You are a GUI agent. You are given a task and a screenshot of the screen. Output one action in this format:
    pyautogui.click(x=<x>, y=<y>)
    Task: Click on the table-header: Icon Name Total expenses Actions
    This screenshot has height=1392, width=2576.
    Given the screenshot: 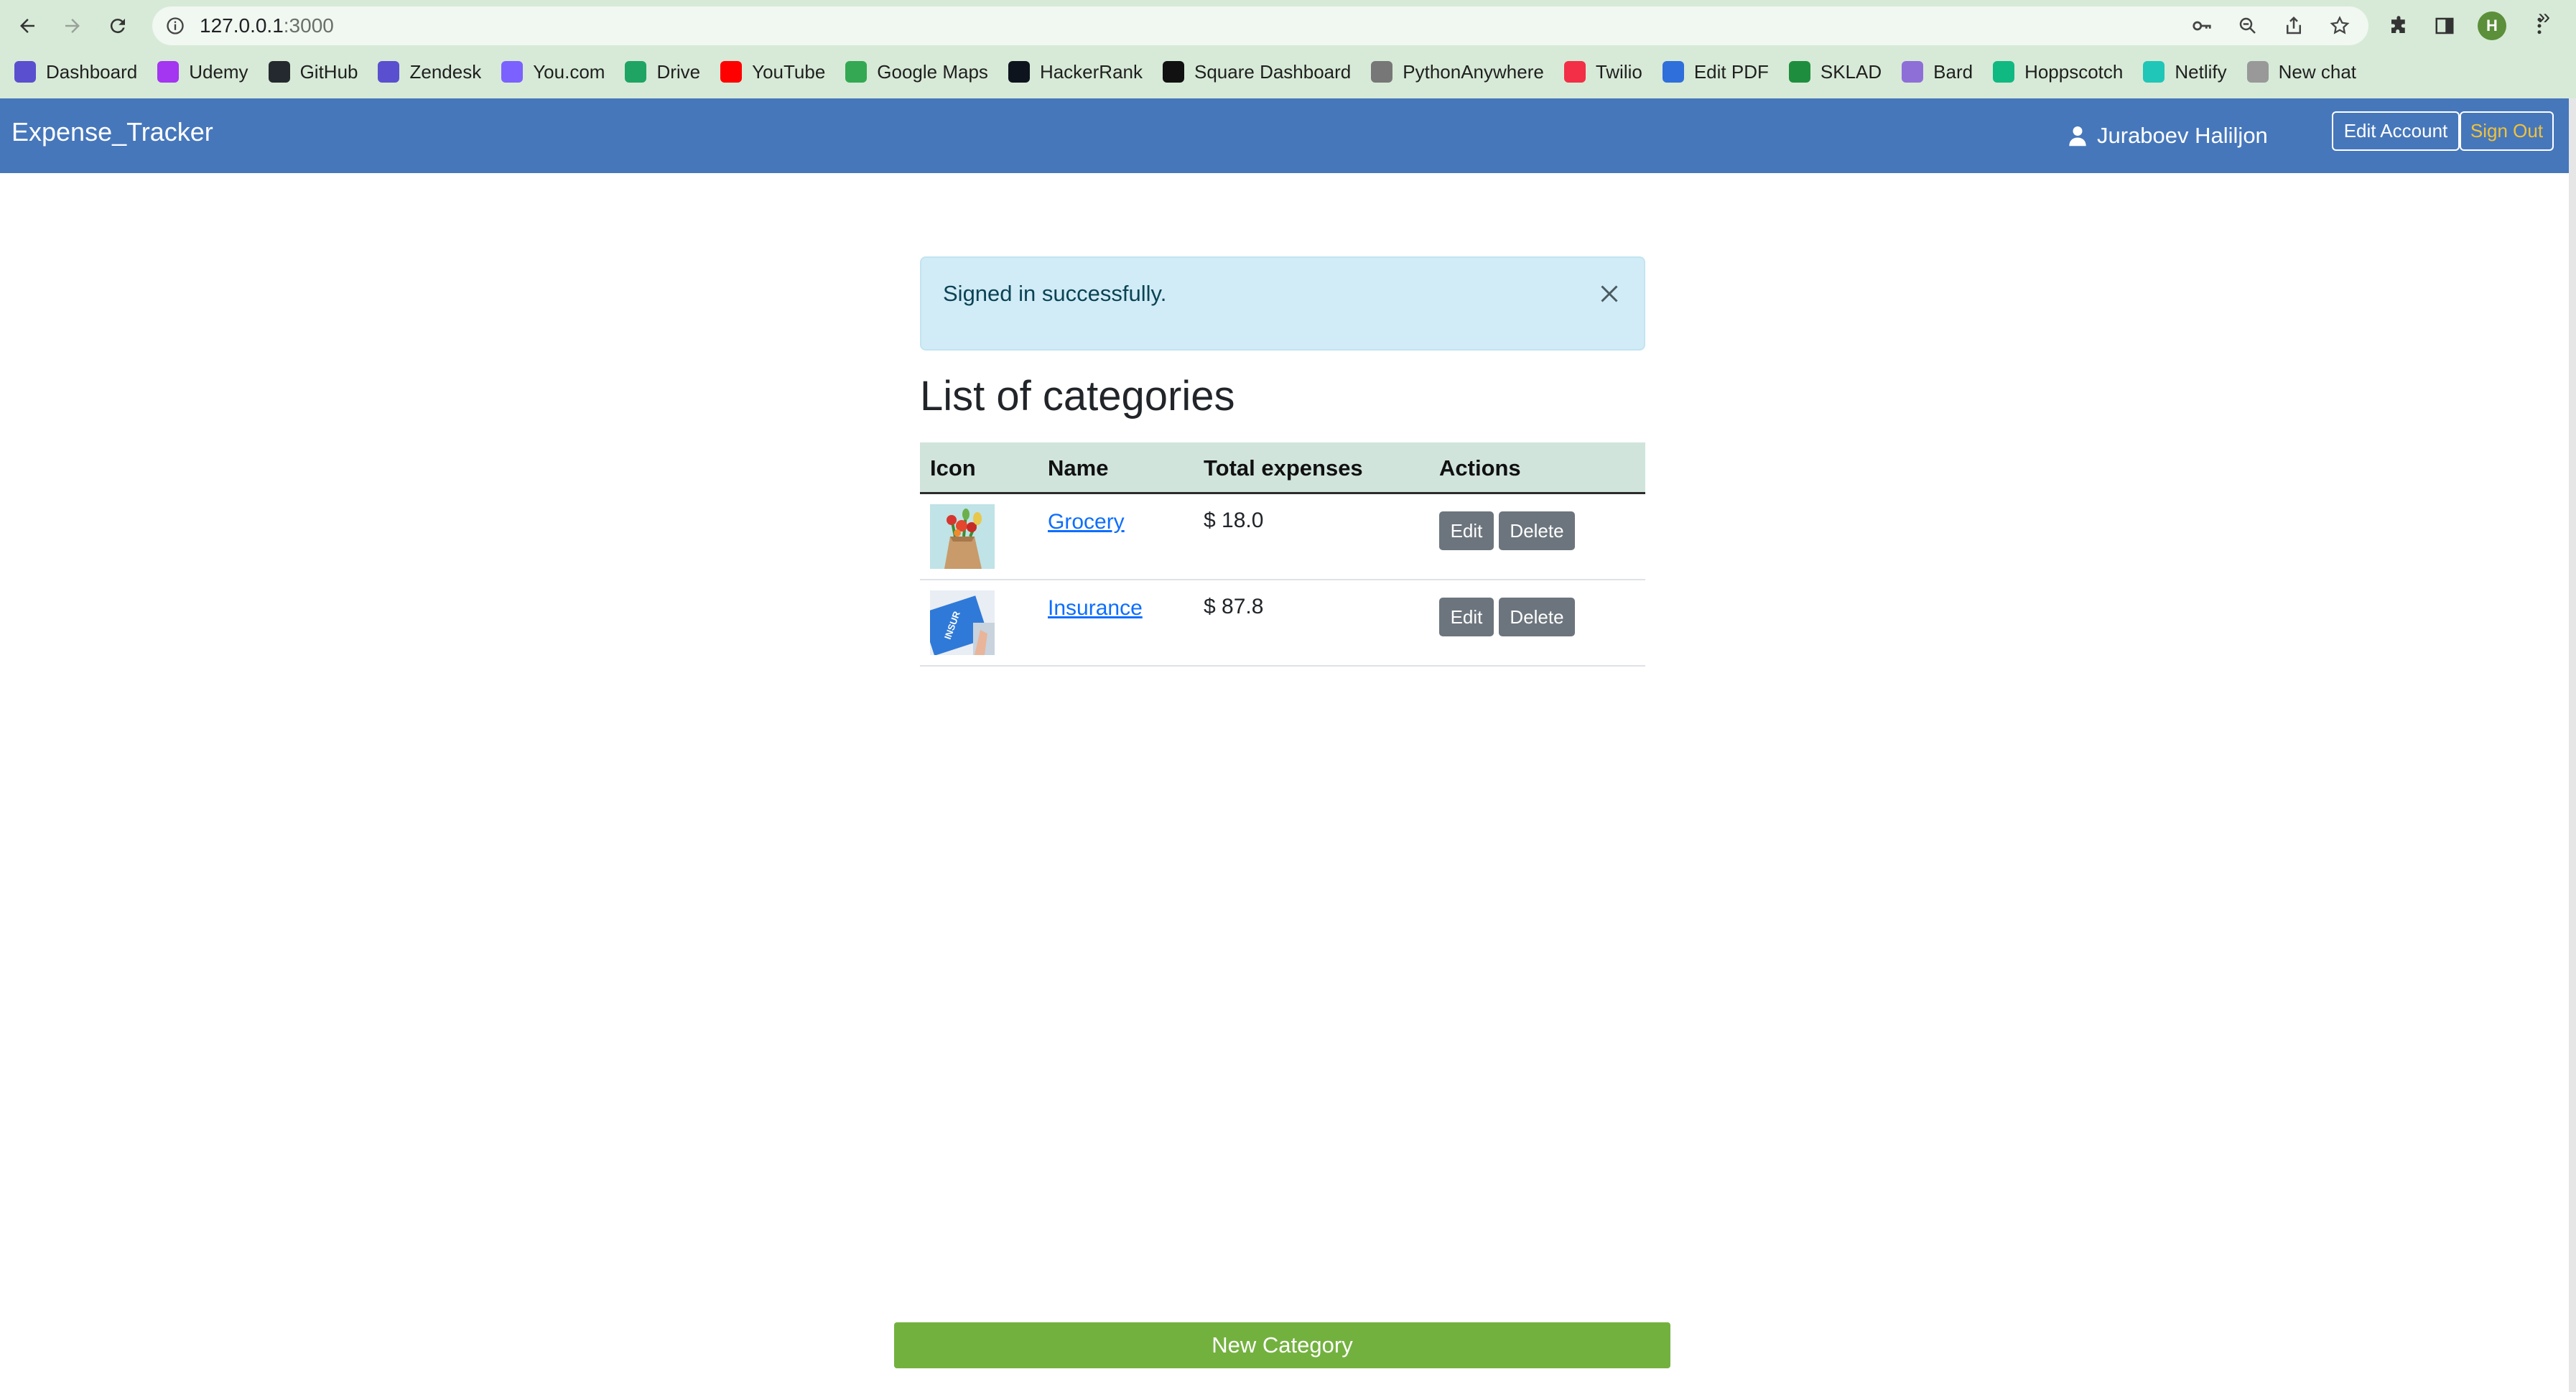 What is the action you would take?
    pyautogui.click(x=1282, y=468)
    